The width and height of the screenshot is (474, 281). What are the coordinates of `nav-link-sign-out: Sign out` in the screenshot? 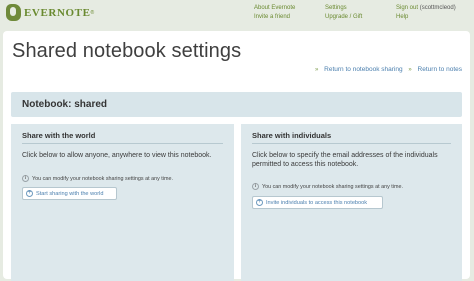 It's located at (407, 8).